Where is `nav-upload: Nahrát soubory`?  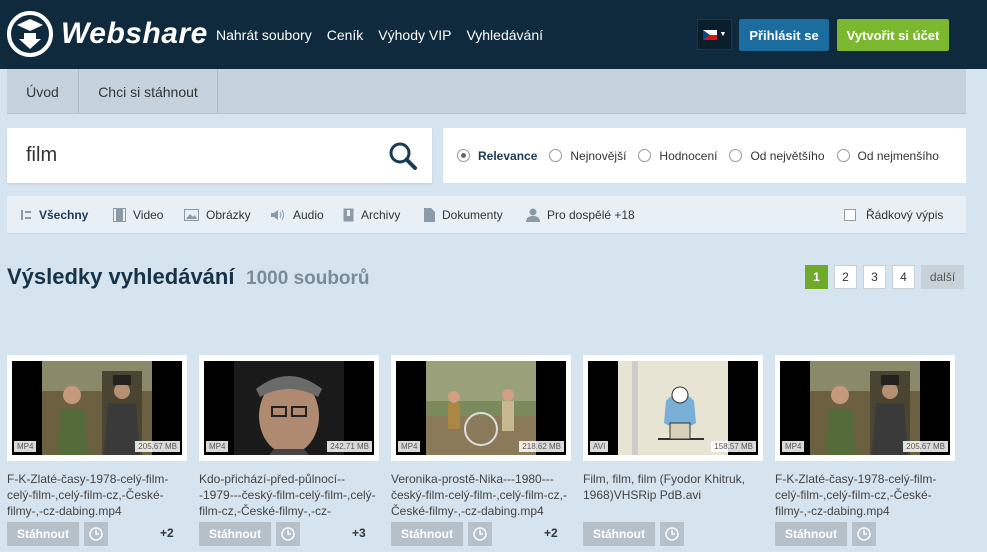
nav-upload: Nahrát soubory is located at coordinates (264, 35).